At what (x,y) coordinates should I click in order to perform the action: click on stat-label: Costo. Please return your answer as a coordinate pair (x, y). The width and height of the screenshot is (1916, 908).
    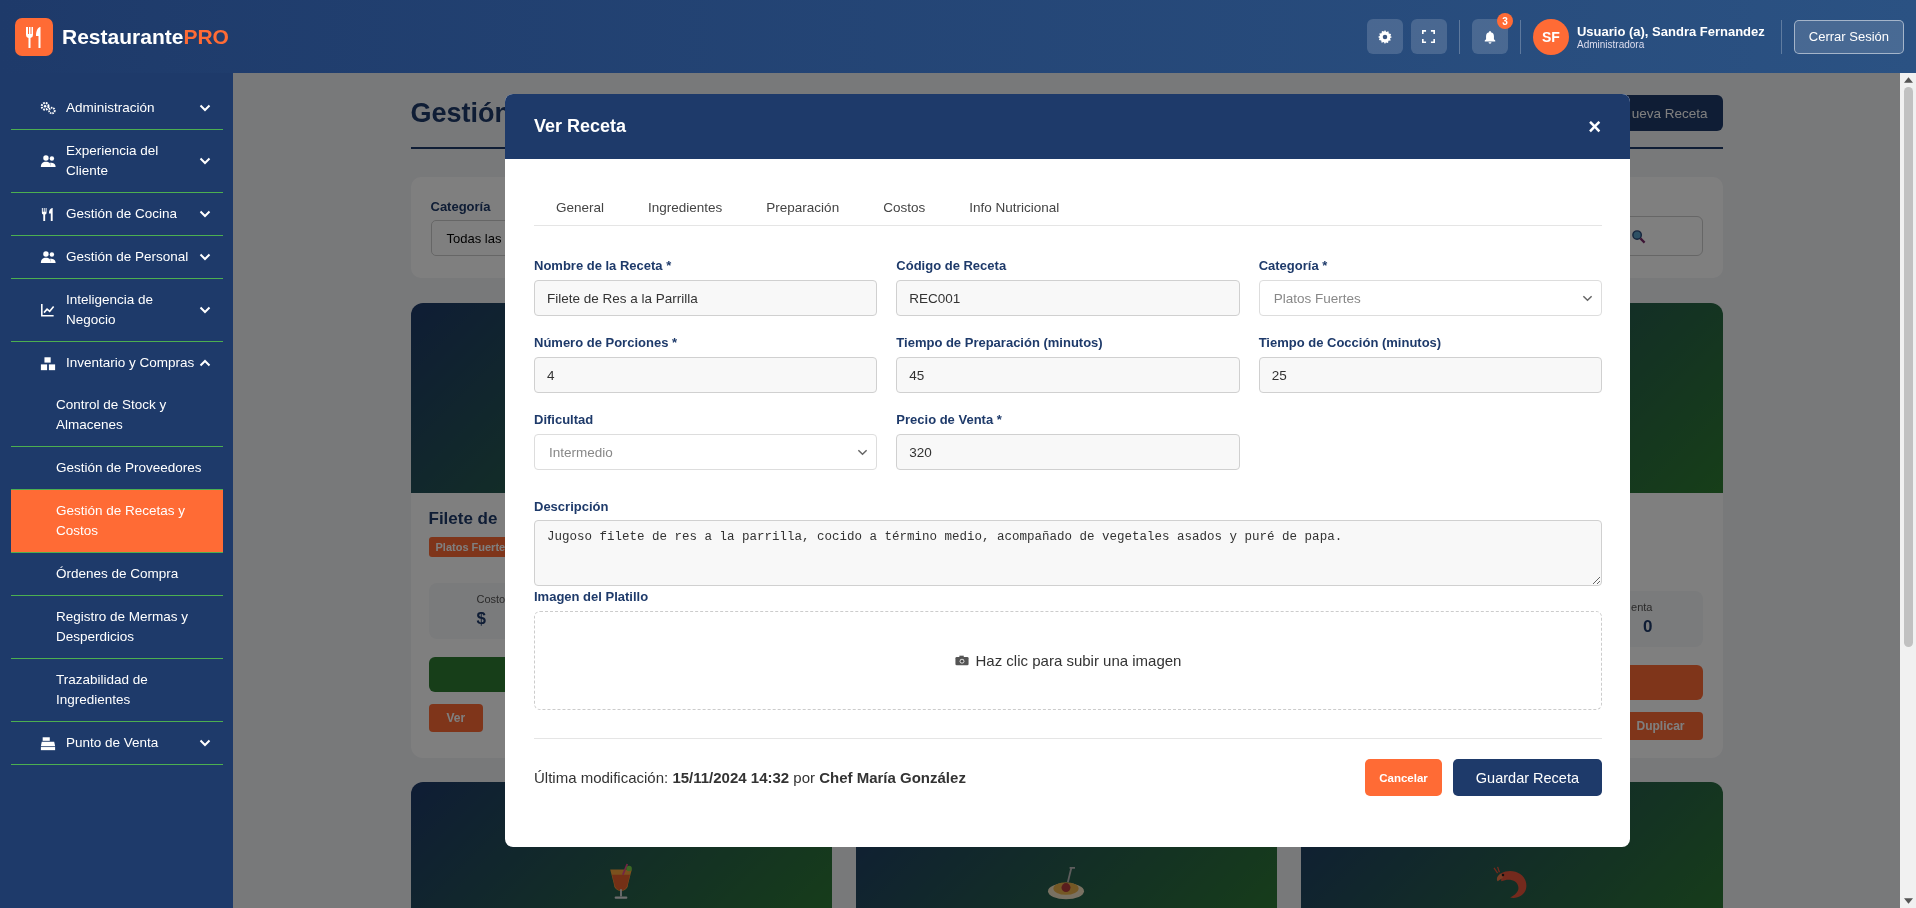
    Looking at the image, I should click on (491, 599).